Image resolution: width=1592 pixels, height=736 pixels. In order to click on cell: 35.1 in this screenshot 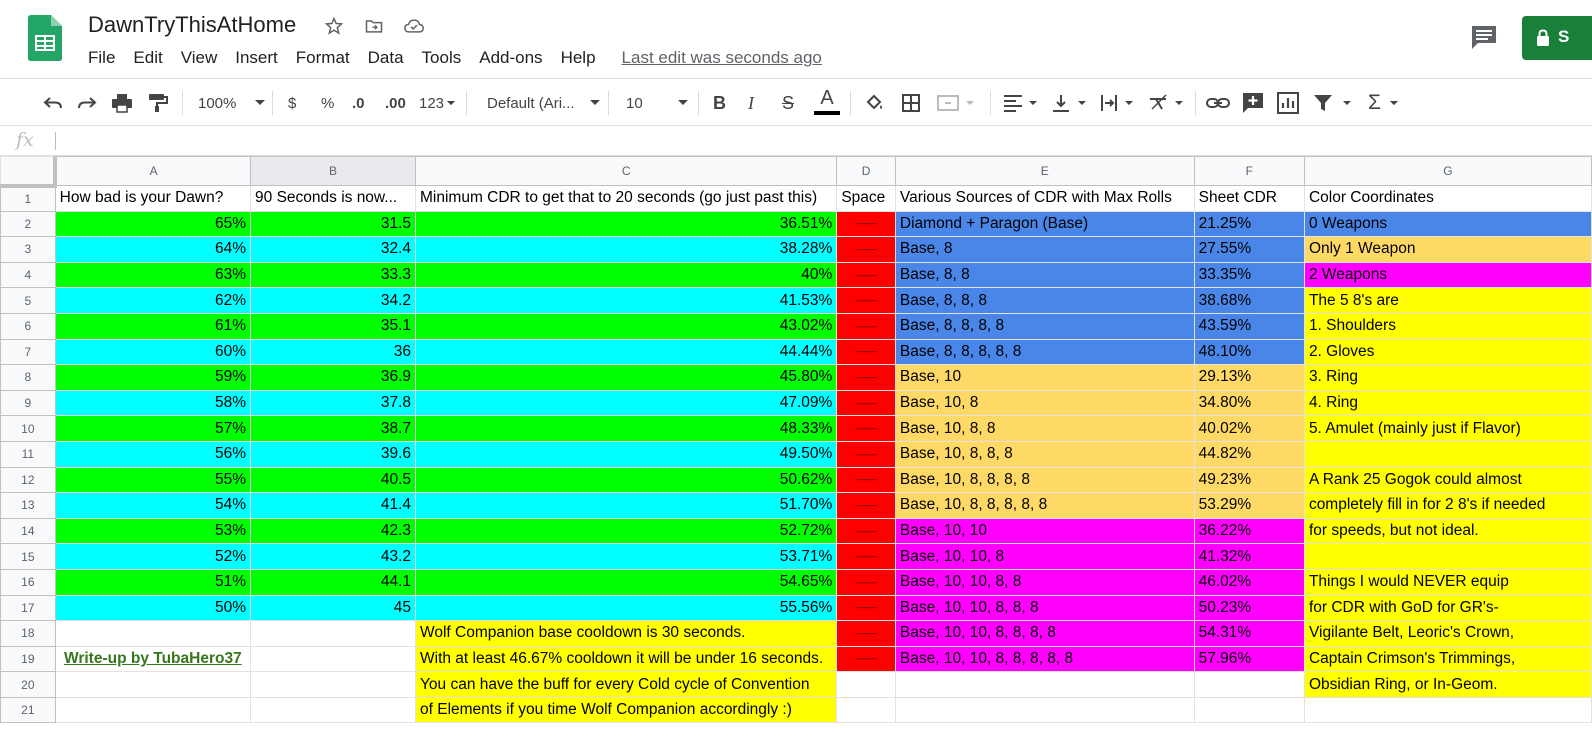, I will do `click(333, 326)`.